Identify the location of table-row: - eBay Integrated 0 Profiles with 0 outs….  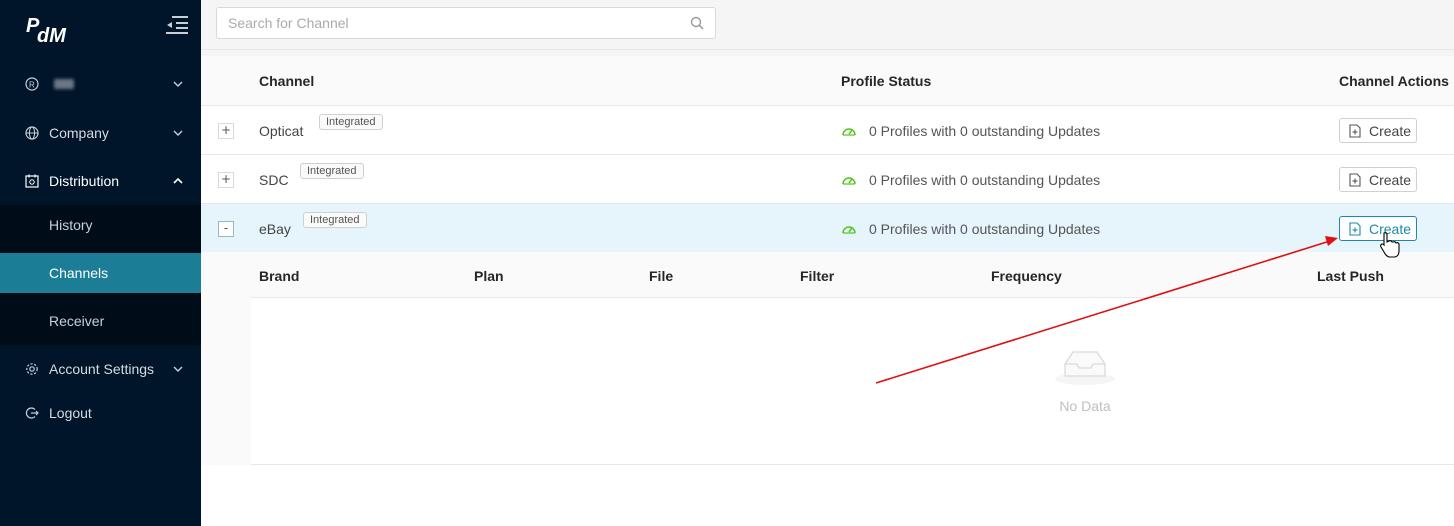
(827, 228).